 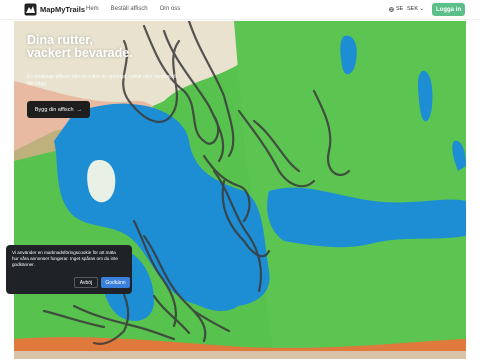 I want to click on brand-logo: MapMyTrails, so click(x=54, y=9).